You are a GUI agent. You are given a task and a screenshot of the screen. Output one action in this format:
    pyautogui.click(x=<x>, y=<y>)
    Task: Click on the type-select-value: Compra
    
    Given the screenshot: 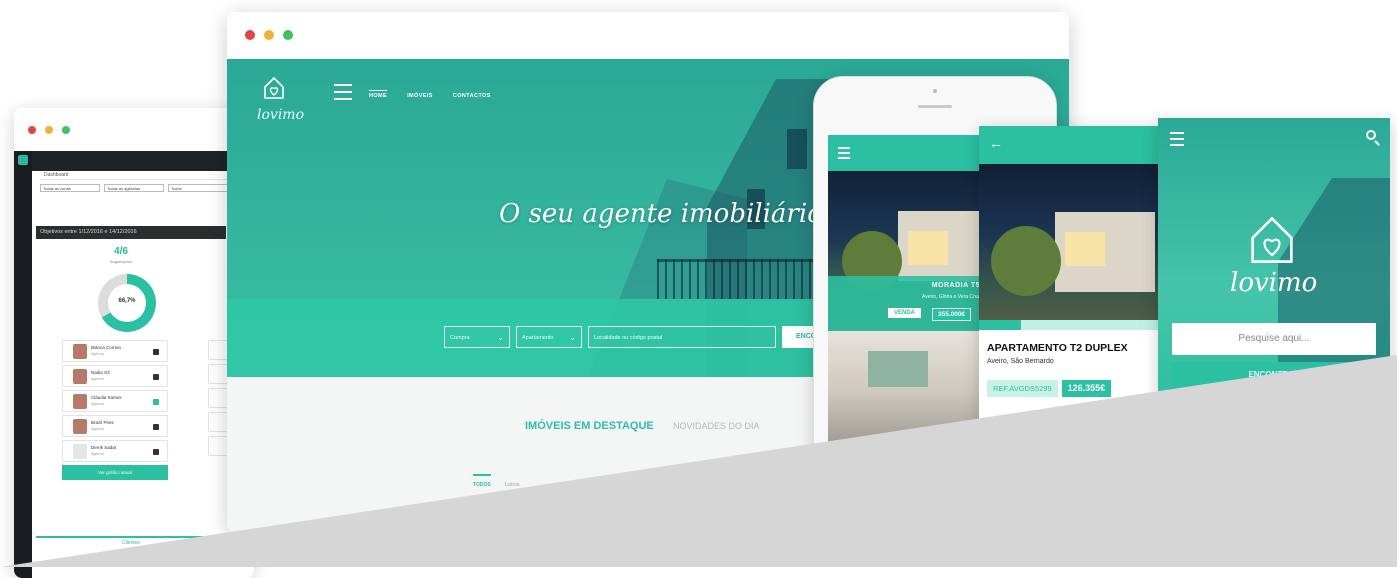 What is the action you would take?
    pyautogui.click(x=460, y=338)
    